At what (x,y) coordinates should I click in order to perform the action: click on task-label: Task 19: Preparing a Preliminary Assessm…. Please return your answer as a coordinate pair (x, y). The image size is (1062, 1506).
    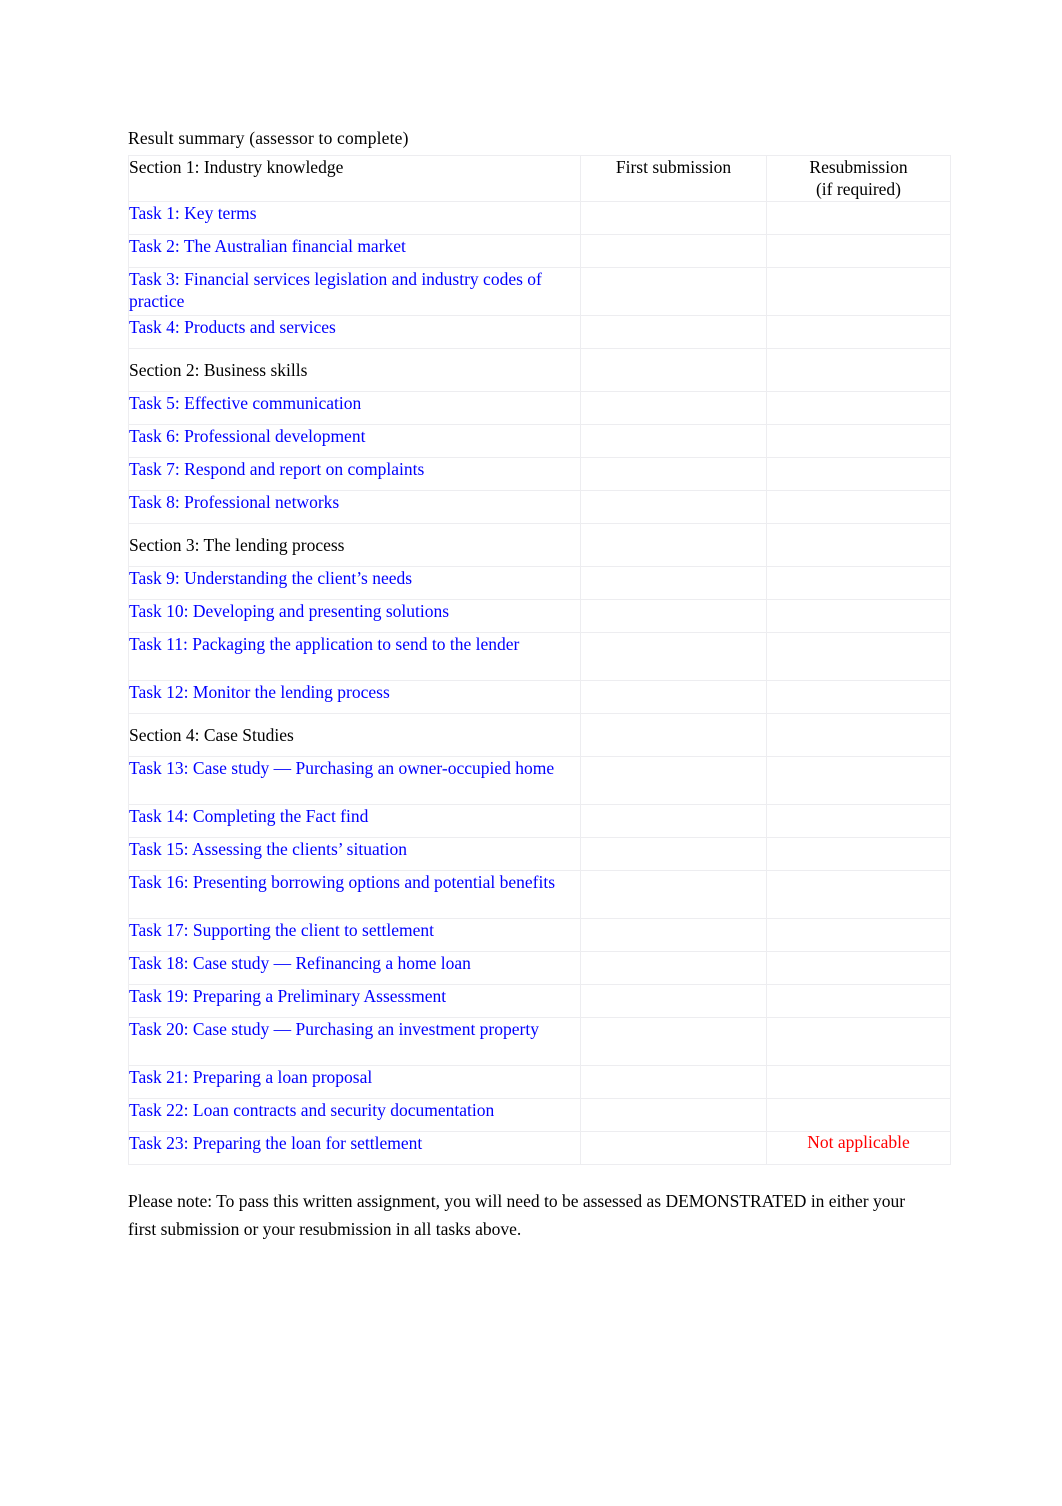
    Looking at the image, I should click on (288, 995).